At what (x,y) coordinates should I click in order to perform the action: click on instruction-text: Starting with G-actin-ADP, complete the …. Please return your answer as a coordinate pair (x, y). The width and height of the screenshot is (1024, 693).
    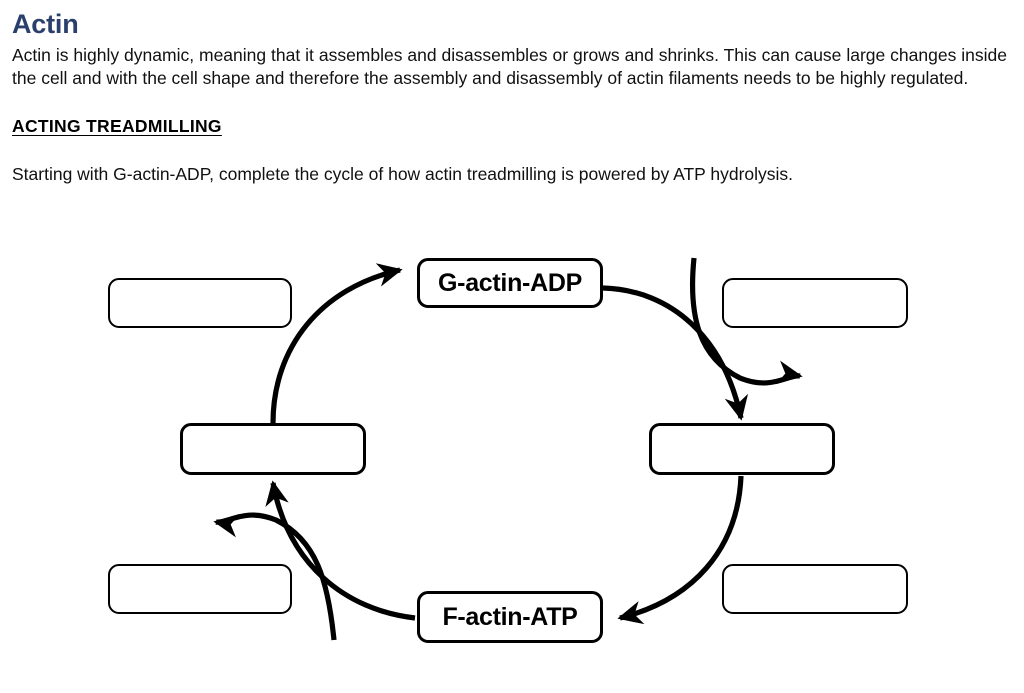
    Looking at the image, I should click on (403, 174).